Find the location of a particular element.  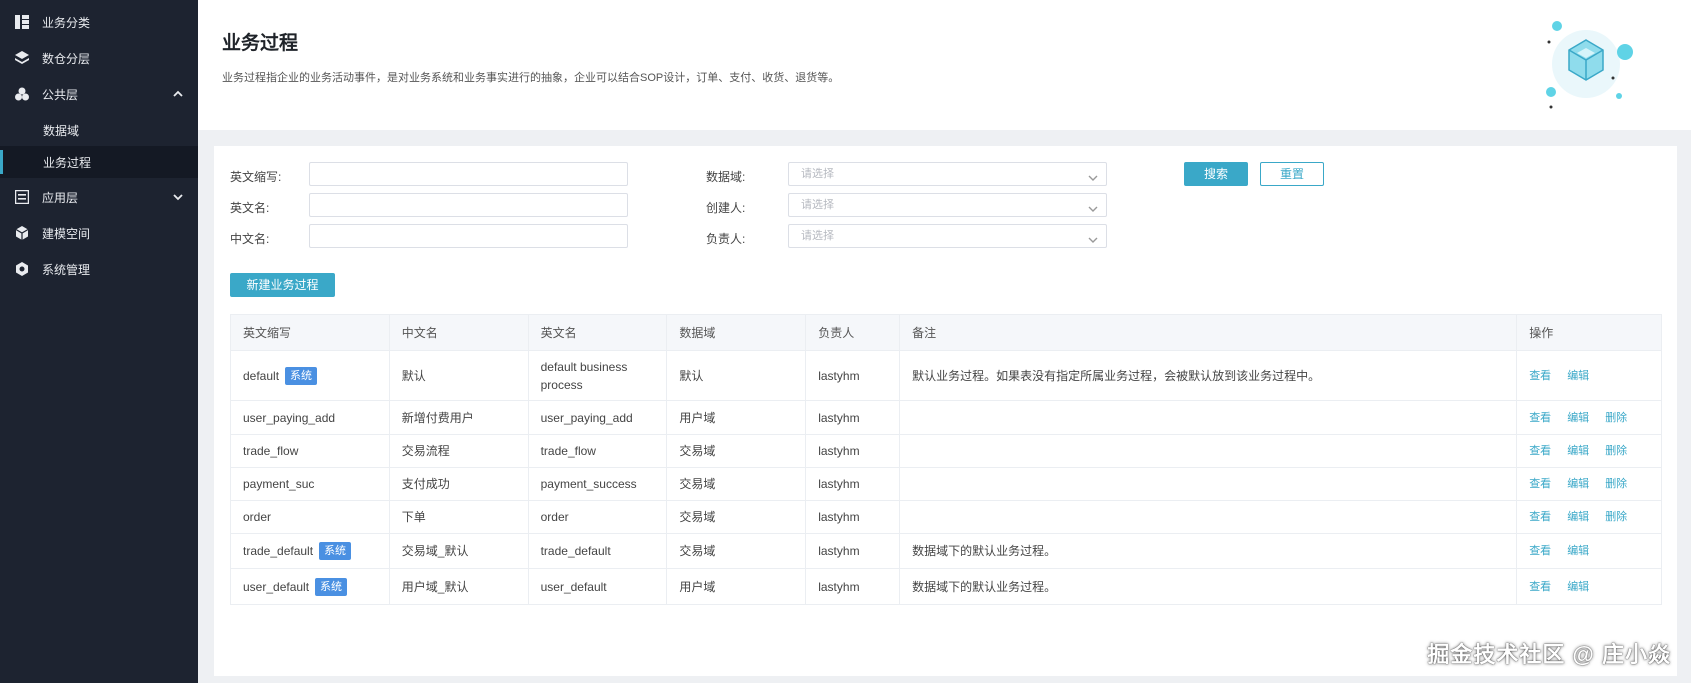

sidebar-item-business-category: 业务分类 is located at coordinates (99, 22).